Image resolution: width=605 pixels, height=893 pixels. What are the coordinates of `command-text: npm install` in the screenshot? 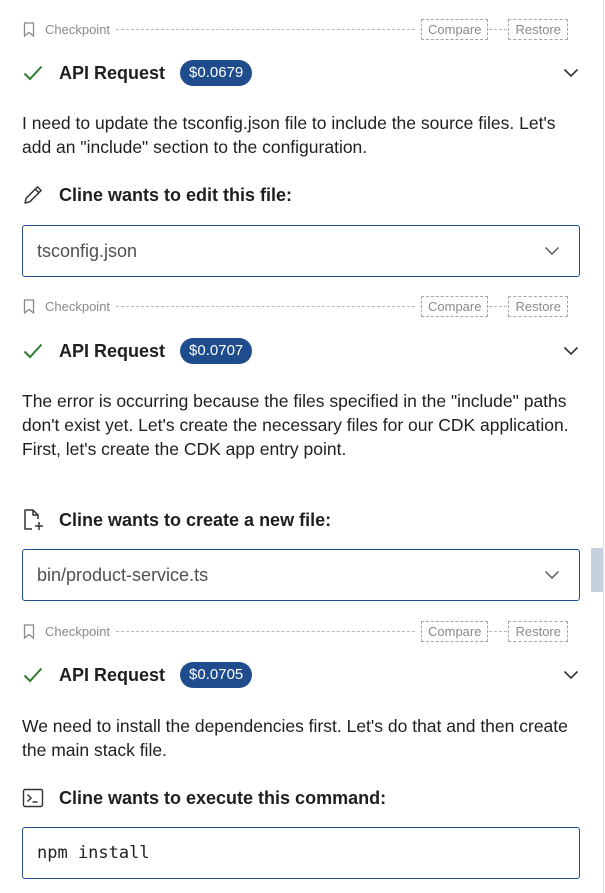 It's located at (93, 853).